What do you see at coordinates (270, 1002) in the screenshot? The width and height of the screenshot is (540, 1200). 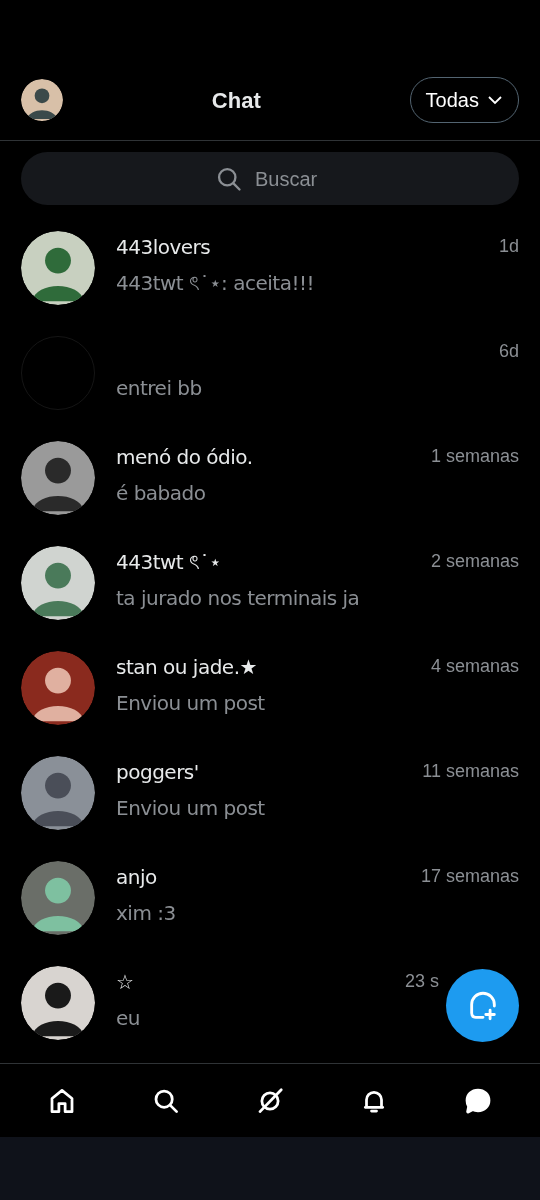 I see `conversation-item: ☆ 23 s eu` at bounding box center [270, 1002].